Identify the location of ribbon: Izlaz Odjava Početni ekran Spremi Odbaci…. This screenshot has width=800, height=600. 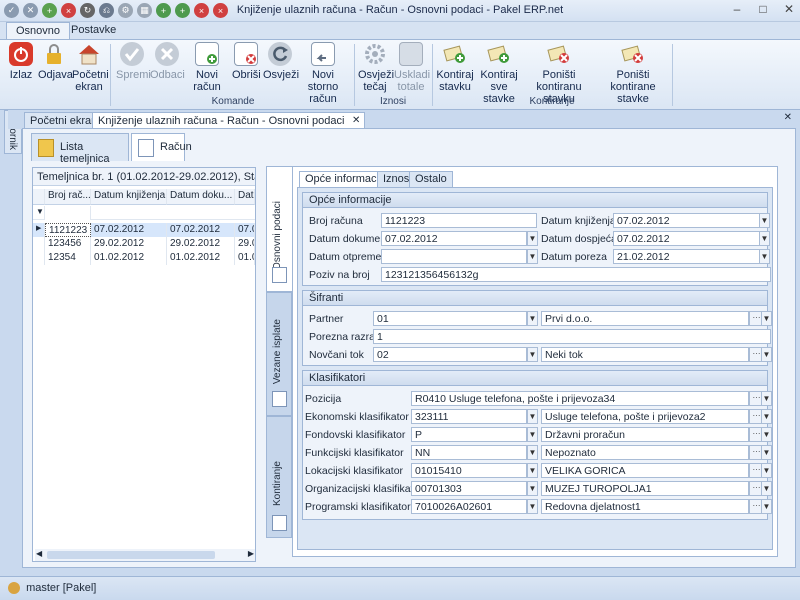
(400, 74).